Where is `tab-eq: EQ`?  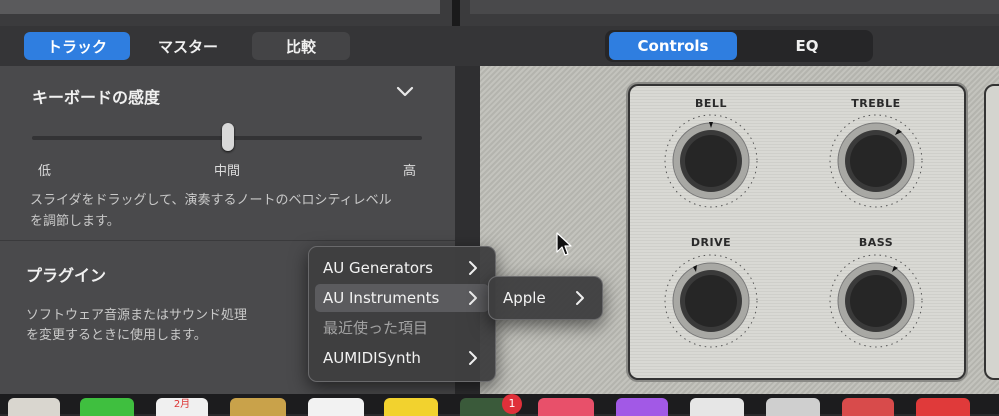
tab-eq: EQ is located at coordinates (807, 46).